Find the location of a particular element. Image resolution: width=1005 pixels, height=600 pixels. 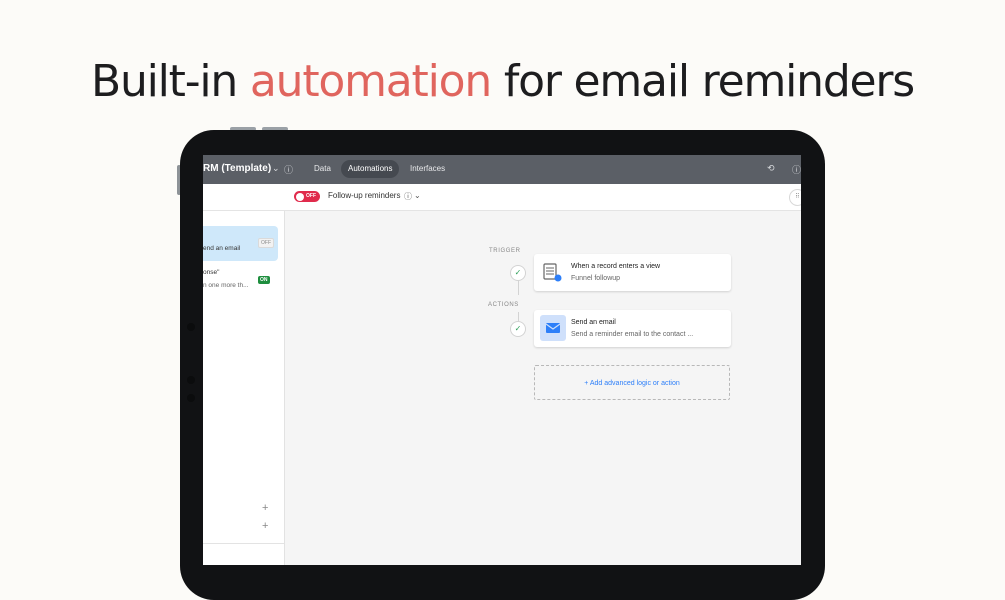

headline: Built-in automation for email reminders is located at coordinates (502, 81).